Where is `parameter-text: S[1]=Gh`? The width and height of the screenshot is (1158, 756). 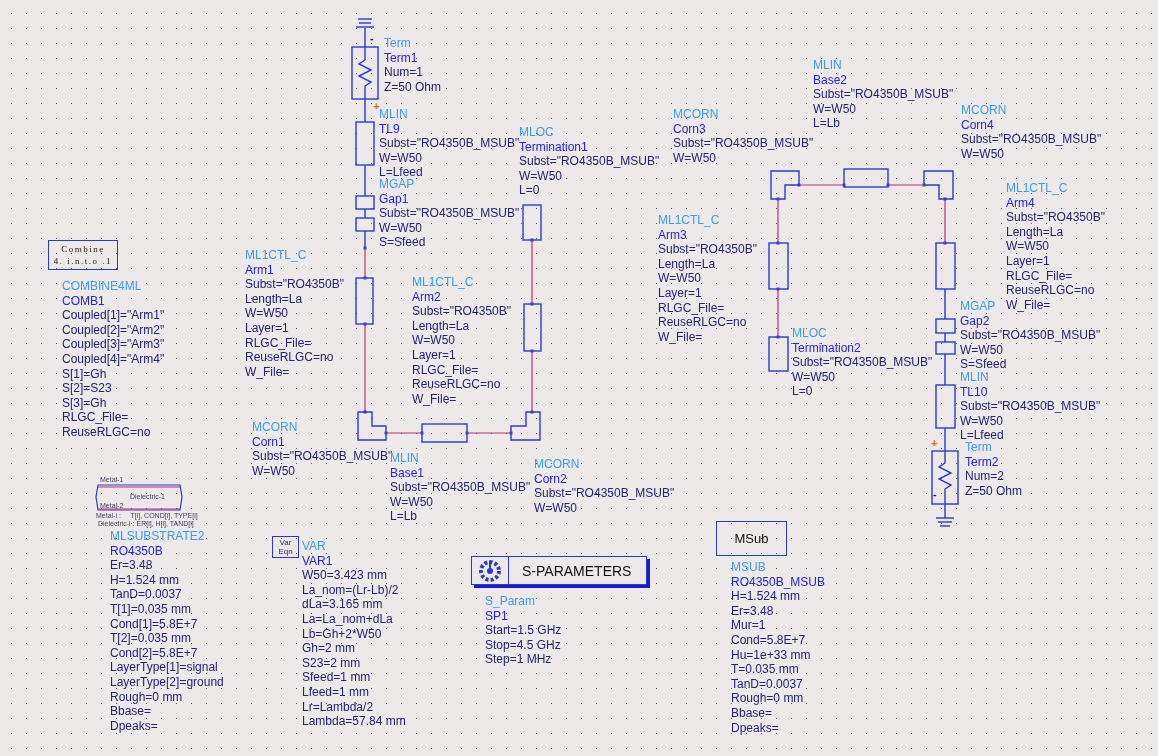 parameter-text: S[1]=Gh is located at coordinates (84, 374).